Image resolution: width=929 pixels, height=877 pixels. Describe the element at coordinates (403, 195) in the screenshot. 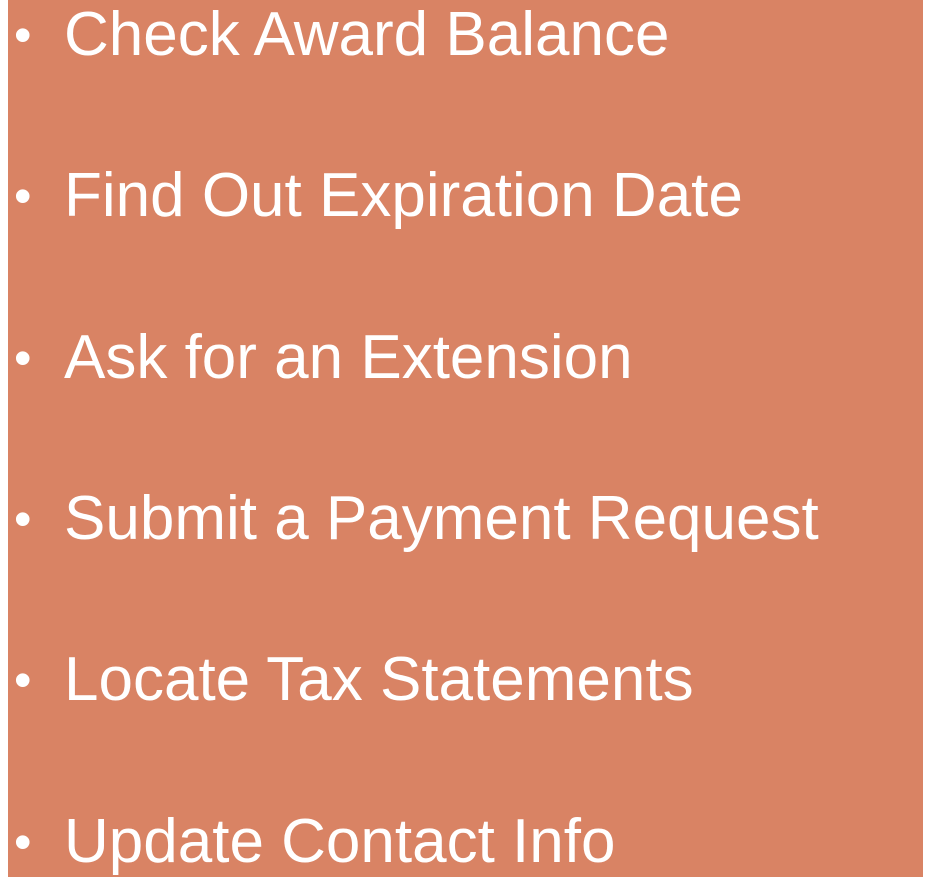

I see `menu-item-label: Find Out Expiration Date` at that location.